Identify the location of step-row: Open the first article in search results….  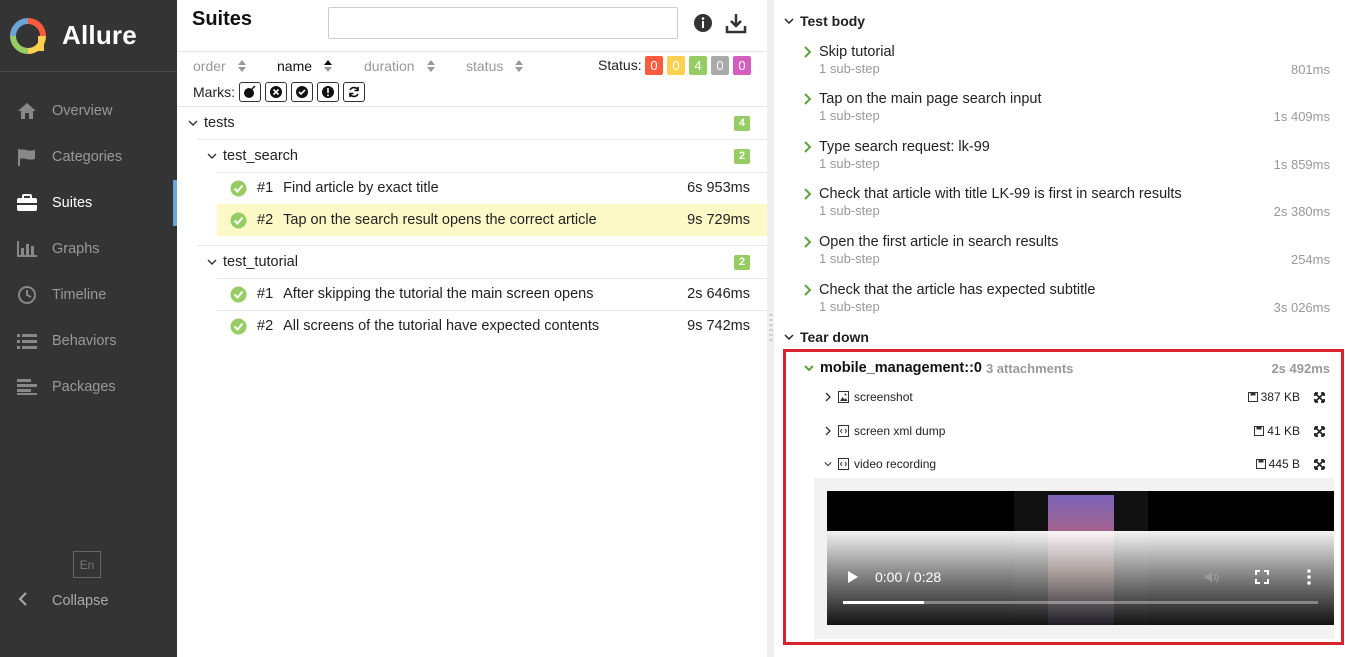
(1067, 250).